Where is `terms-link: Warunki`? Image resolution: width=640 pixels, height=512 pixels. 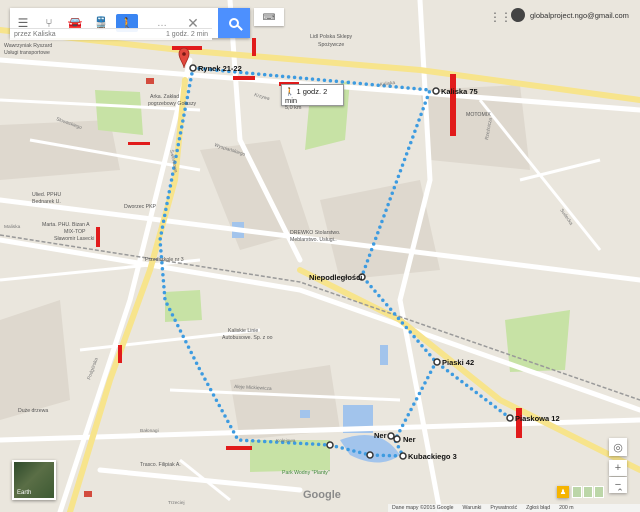
terms-link: Warunki is located at coordinates (472, 508).